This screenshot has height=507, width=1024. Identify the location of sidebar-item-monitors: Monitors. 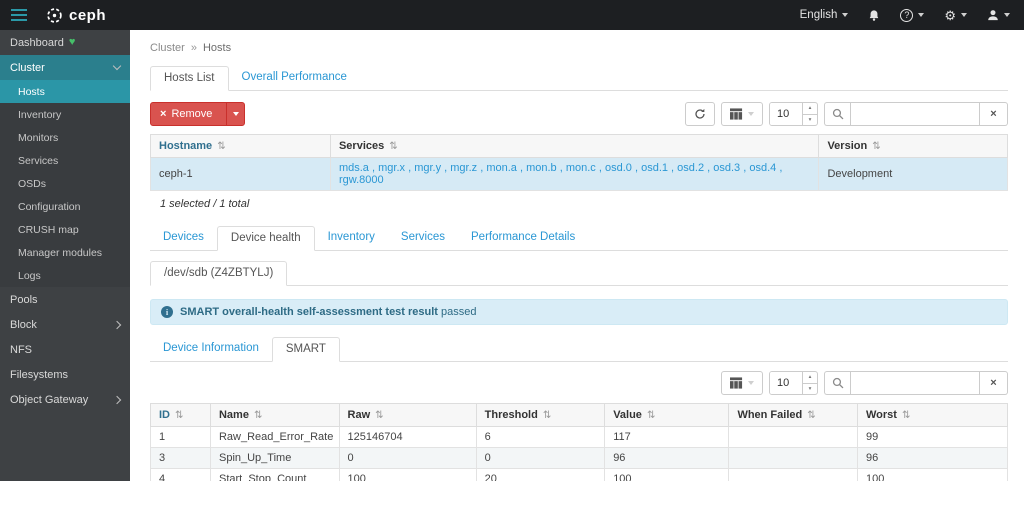
(65, 137).